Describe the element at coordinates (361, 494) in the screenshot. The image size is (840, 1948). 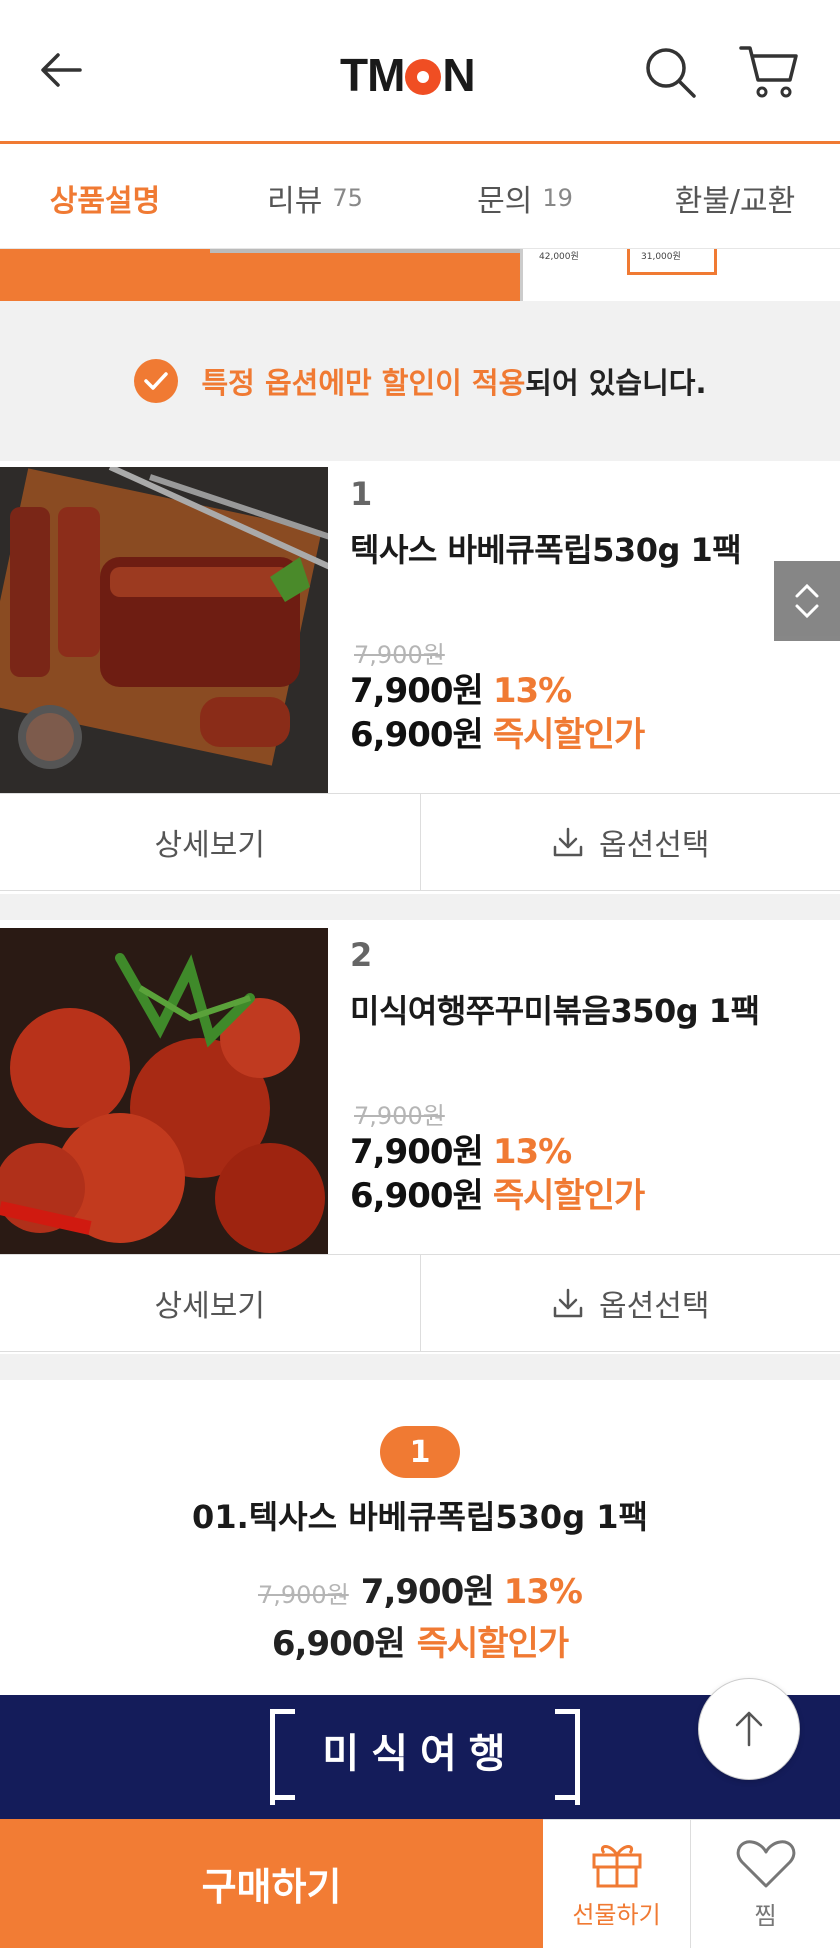
I see `product-index: 1` at that location.